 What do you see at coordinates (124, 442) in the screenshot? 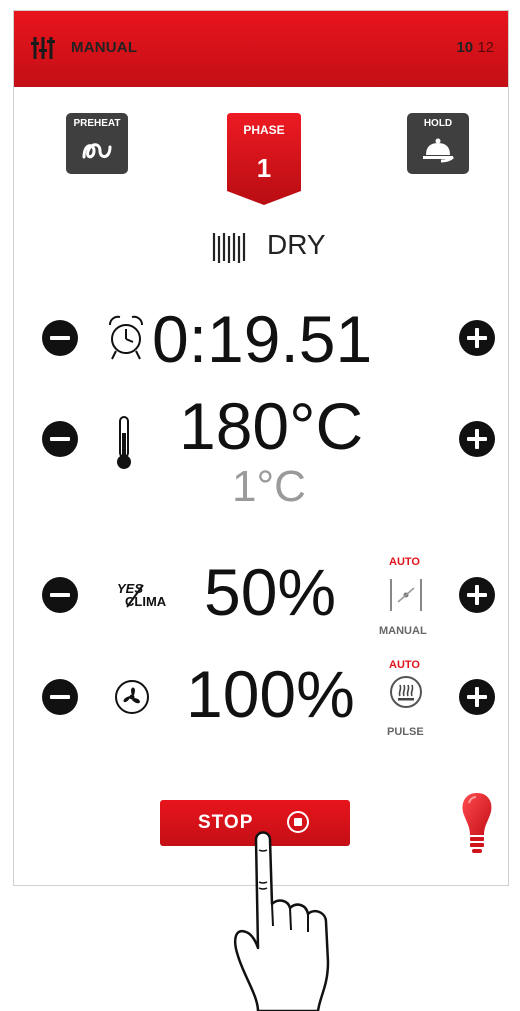
I see `thermometer-icon` at bounding box center [124, 442].